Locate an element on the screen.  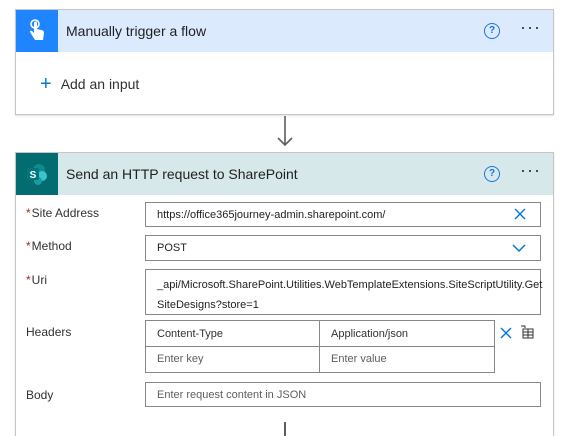
method-value: POST is located at coordinates (172, 248).